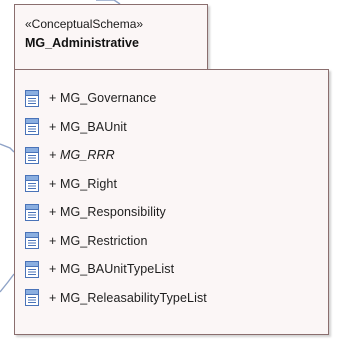  What do you see at coordinates (88, 126) in the screenshot?
I see `class-item-label: + MG_BAUnit` at bounding box center [88, 126].